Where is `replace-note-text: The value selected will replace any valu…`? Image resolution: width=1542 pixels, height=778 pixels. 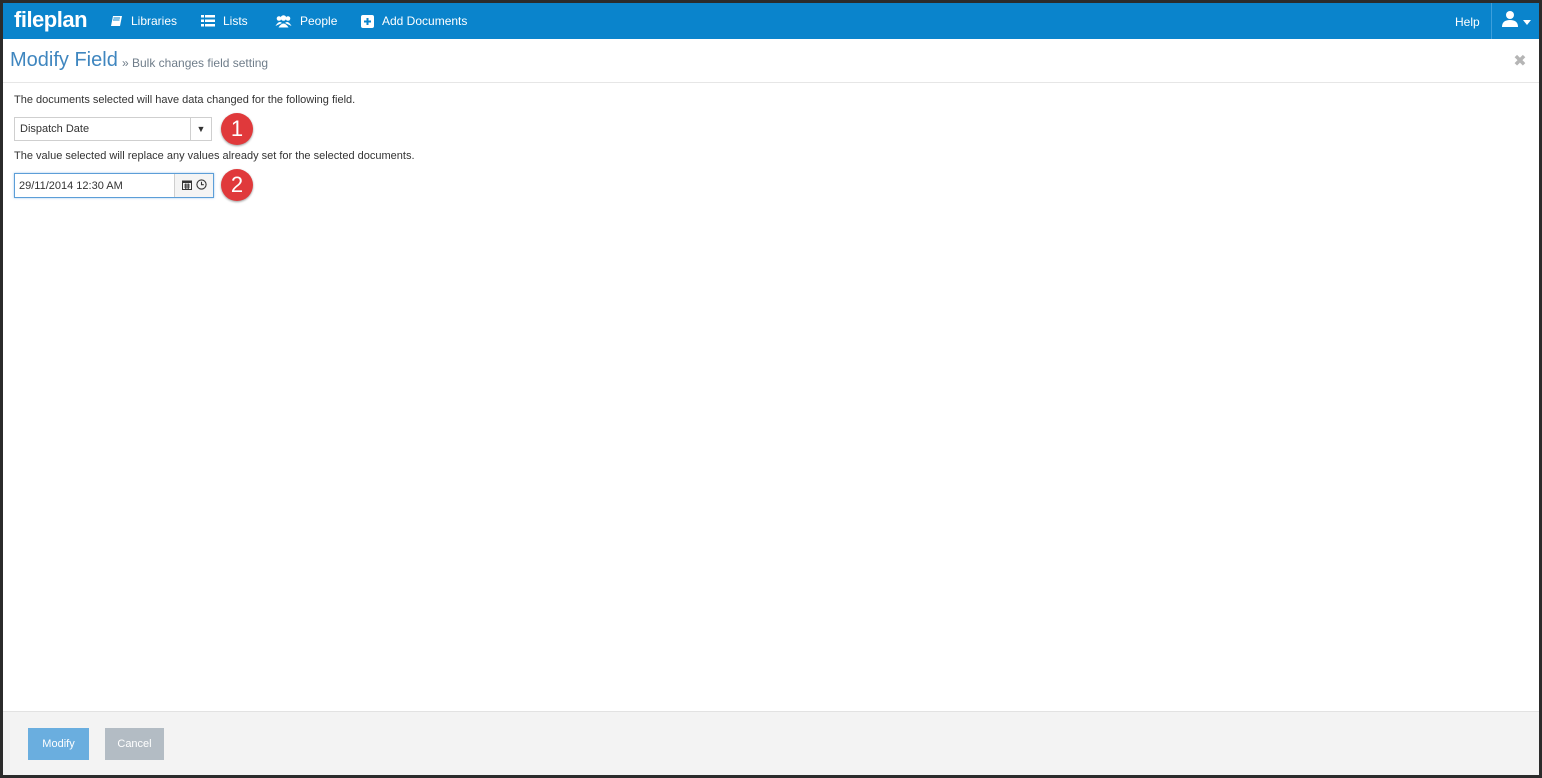
replace-note-text: The value selected will replace any valu… is located at coordinates (214, 156).